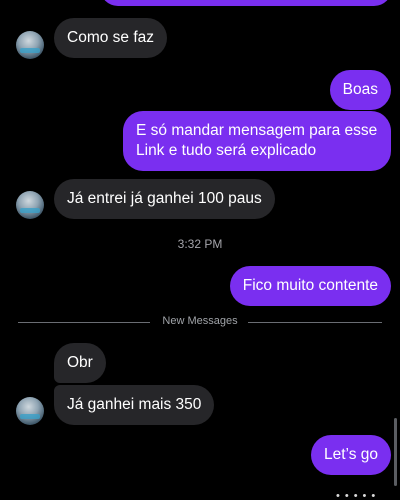 The height and width of the screenshot is (500, 400). Describe the element at coordinates (134, 405) in the screenshot. I see `received-message-bubble: Já ganhei mais 350` at that location.